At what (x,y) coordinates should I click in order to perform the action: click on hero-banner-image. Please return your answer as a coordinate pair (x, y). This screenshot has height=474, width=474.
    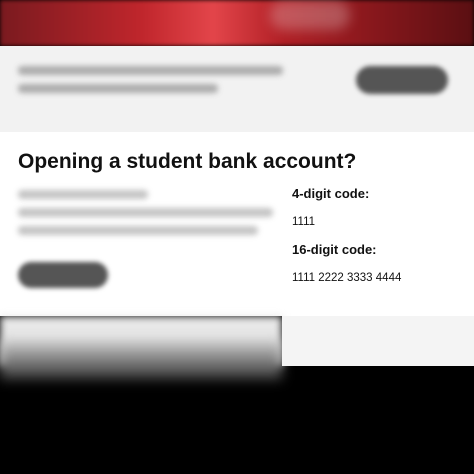
    Looking at the image, I should click on (237, 23).